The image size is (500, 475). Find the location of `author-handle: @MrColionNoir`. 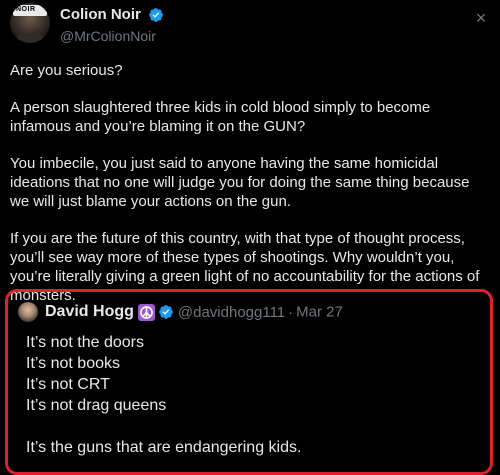

author-handle: @MrColionNoir is located at coordinates (112, 36).